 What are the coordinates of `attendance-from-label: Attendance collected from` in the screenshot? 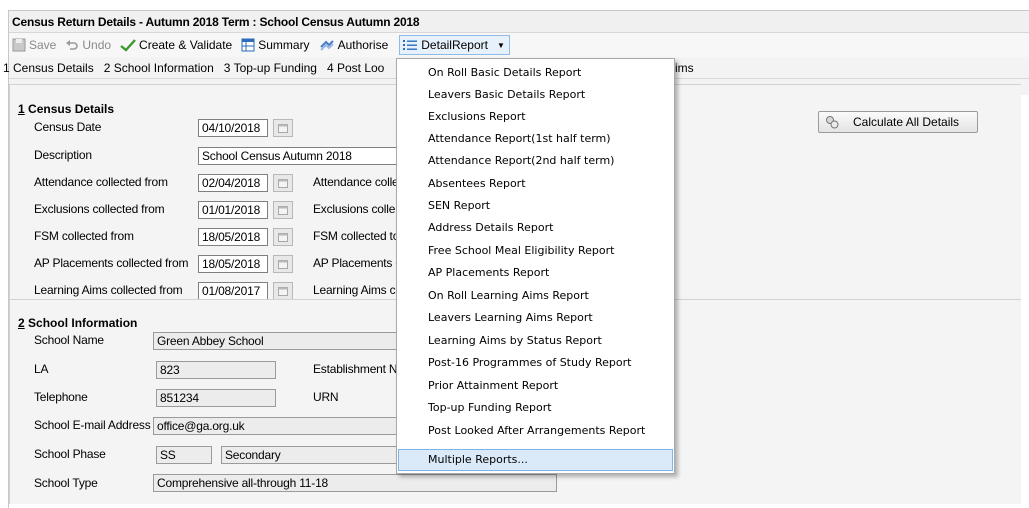 It's located at (101, 182).